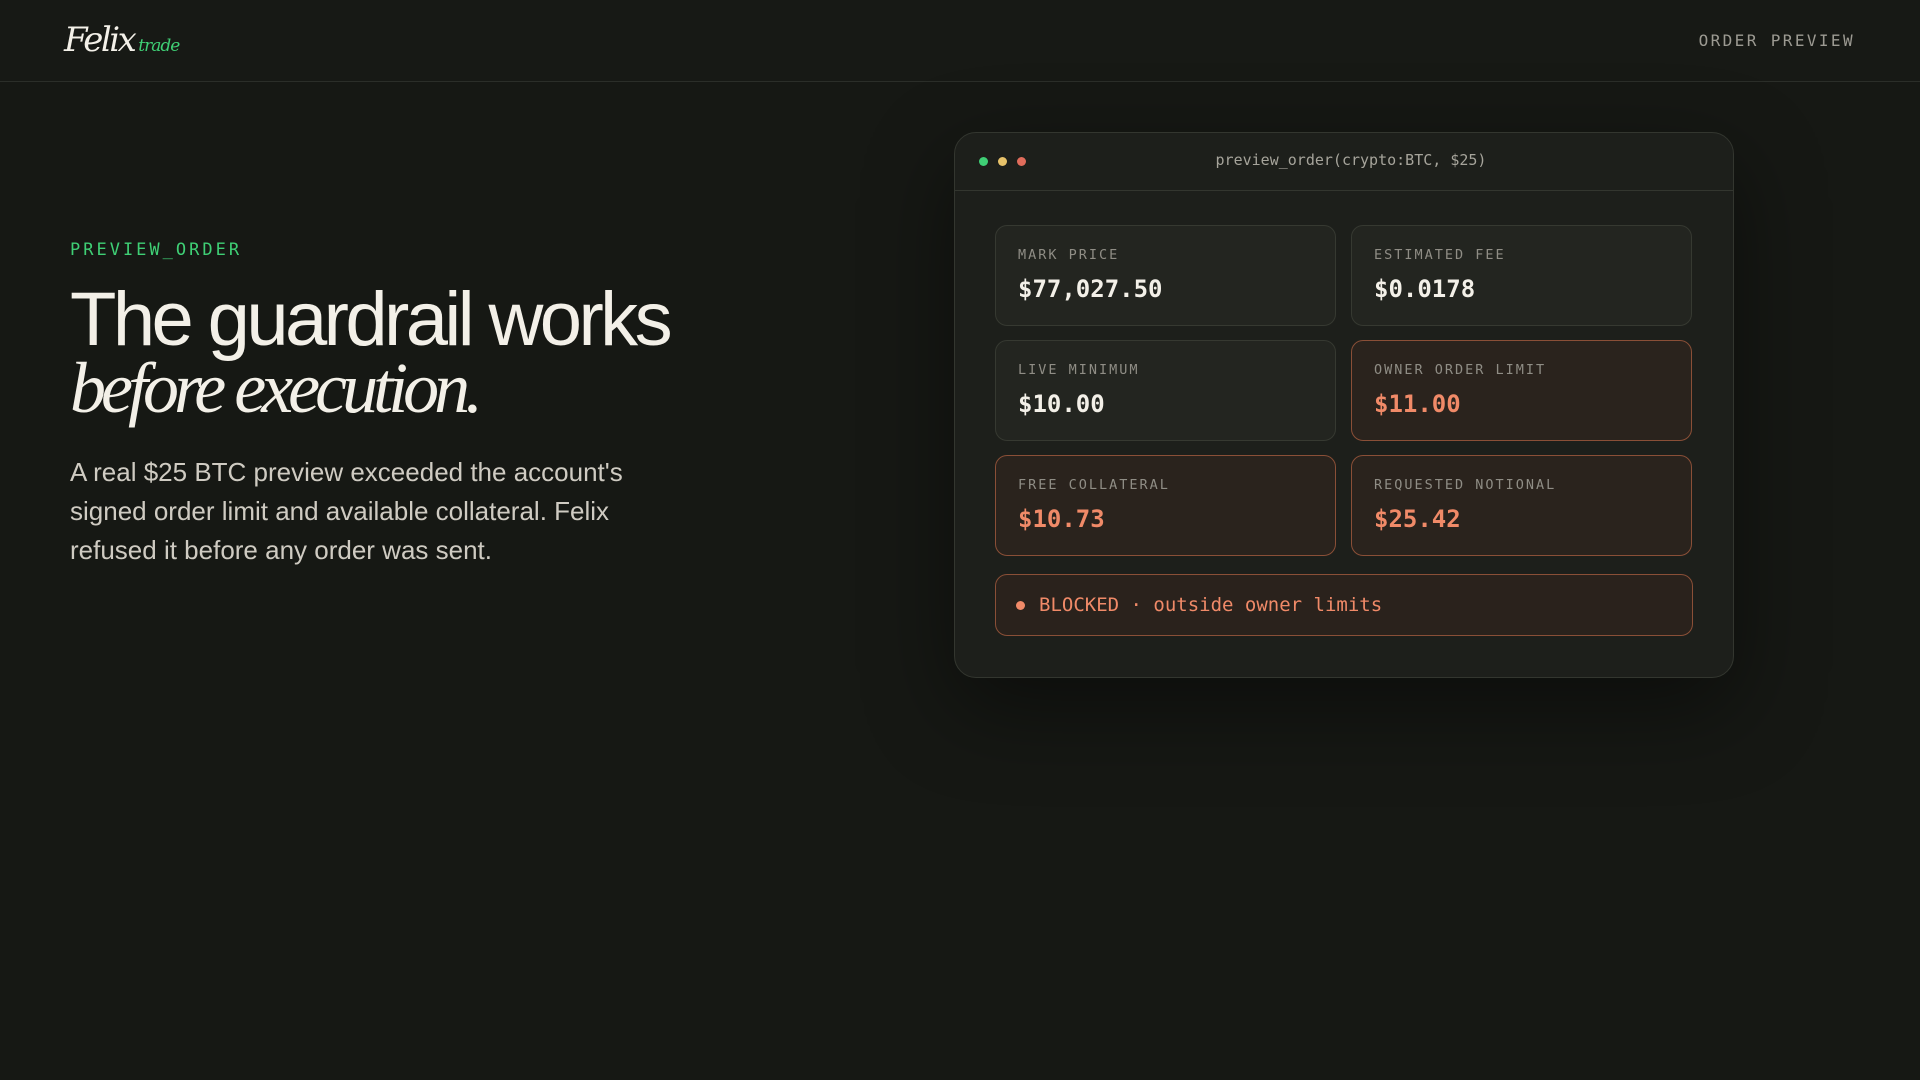 Image resolution: width=1920 pixels, height=1080 pixels. I want to click on metric-label: LIVE MINIMUM, so click(1079, 370).